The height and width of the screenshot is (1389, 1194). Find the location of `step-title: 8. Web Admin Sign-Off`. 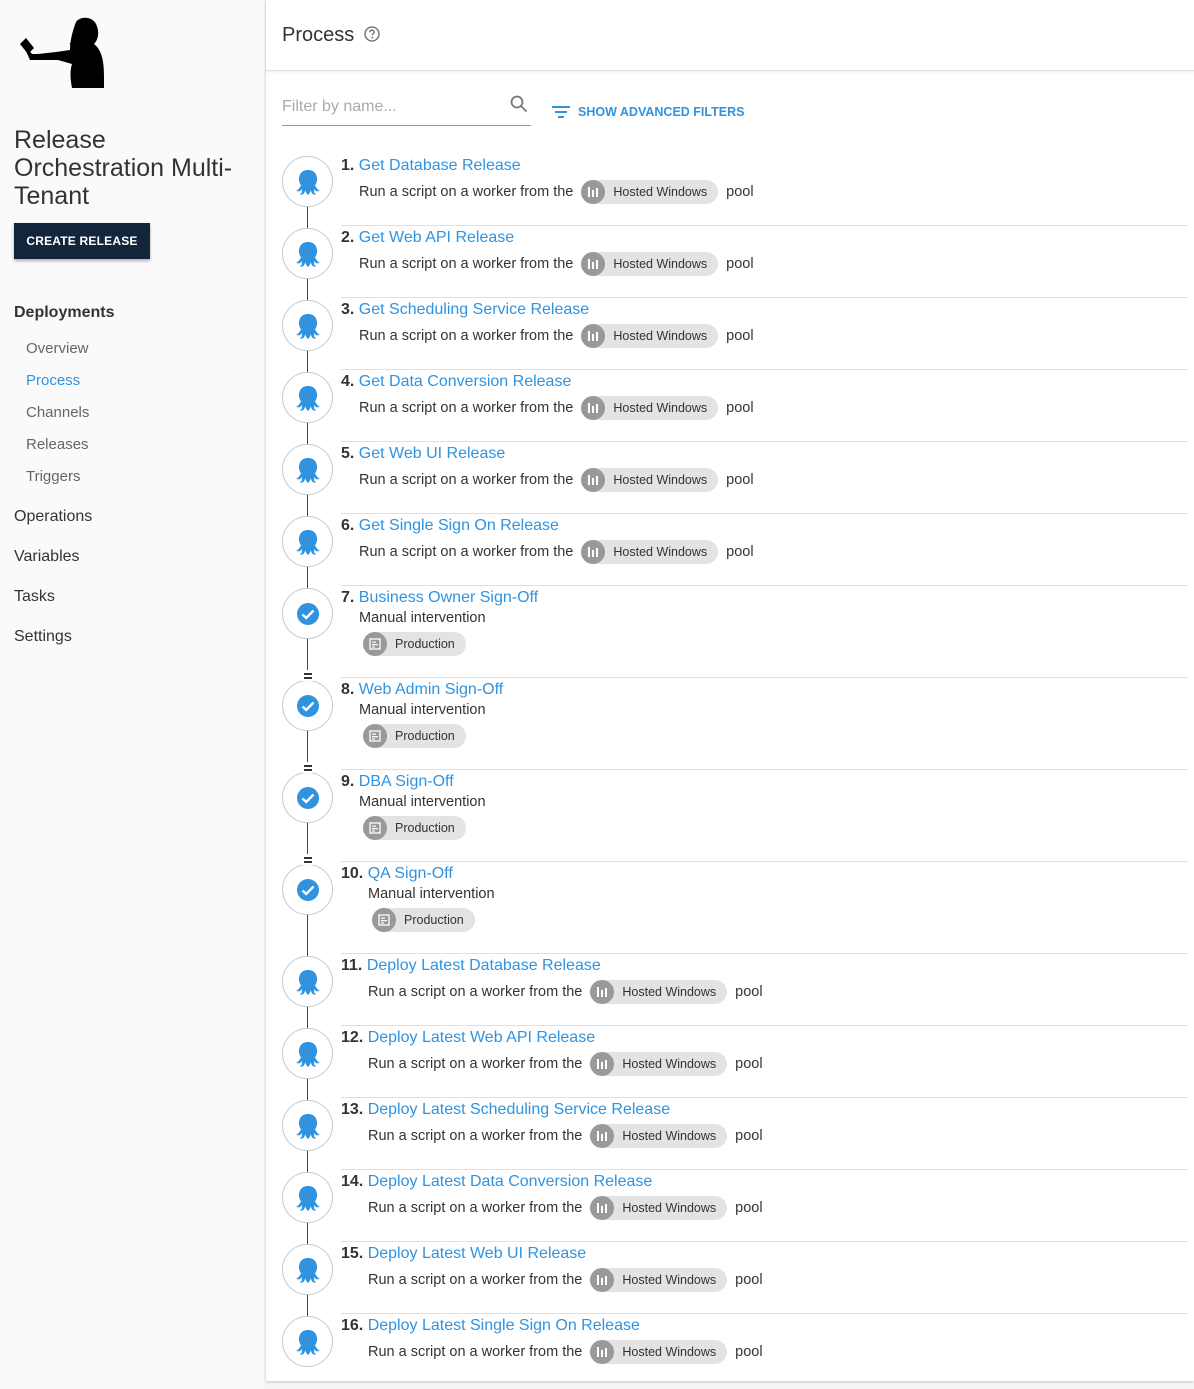

step-title: 8. Web Admin Sign-Off is located at coordinates (422, 690).